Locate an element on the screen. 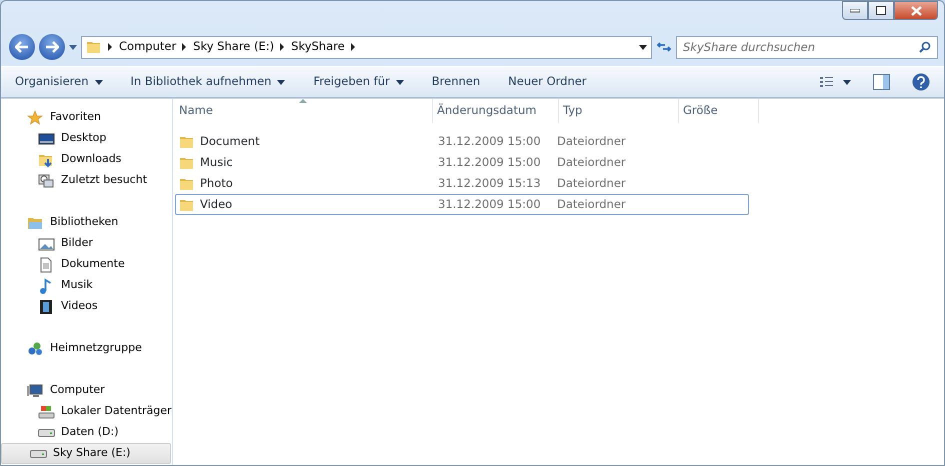 The width and height of the screenshot is (945, 466). minimize-button is located at coordinates (855, 10).